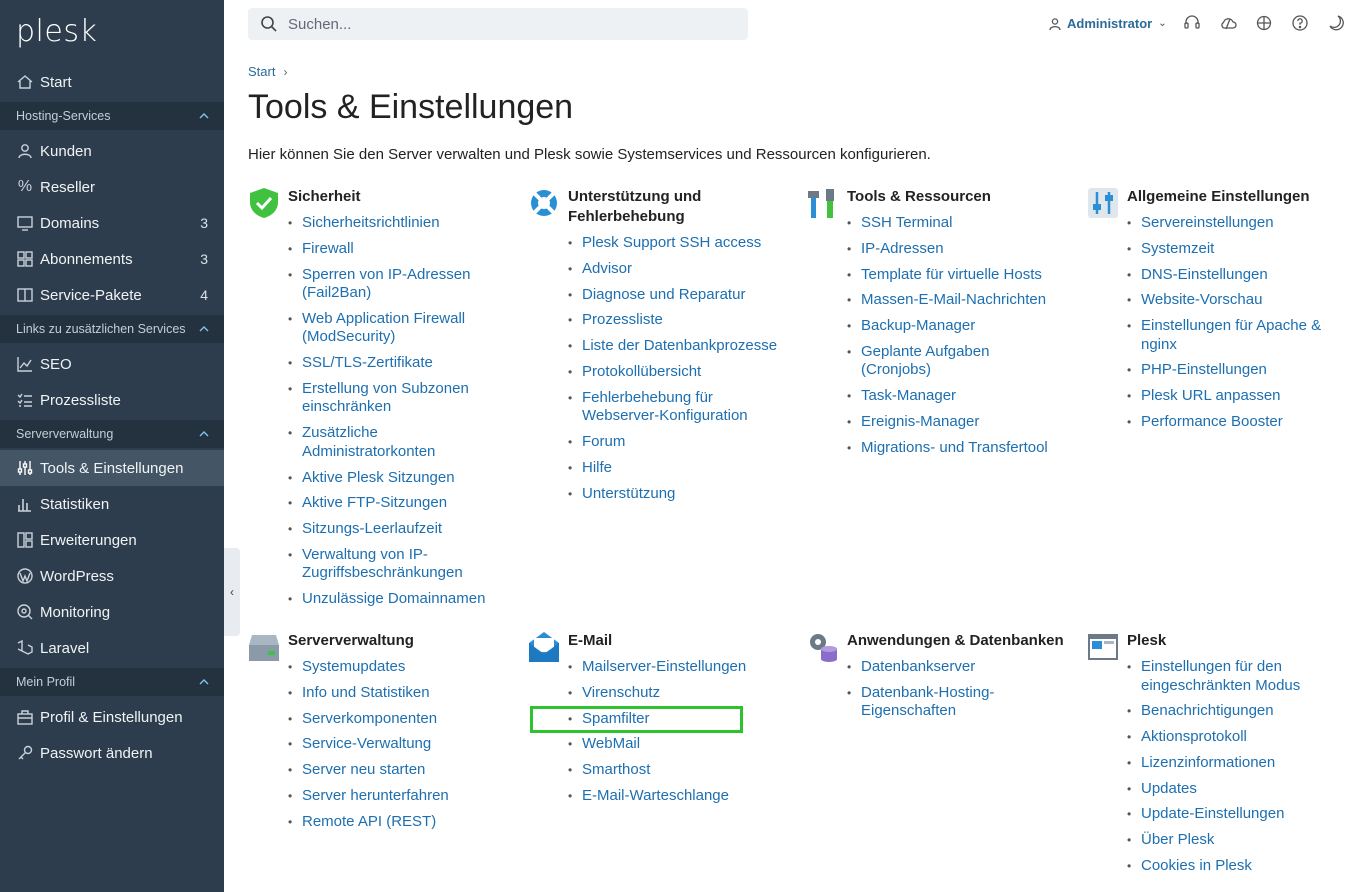 The width and height of the screenshot is (1372, 892). I want to click on link-item: Web Application Firewall (ModSecurity), so click(395, 328).